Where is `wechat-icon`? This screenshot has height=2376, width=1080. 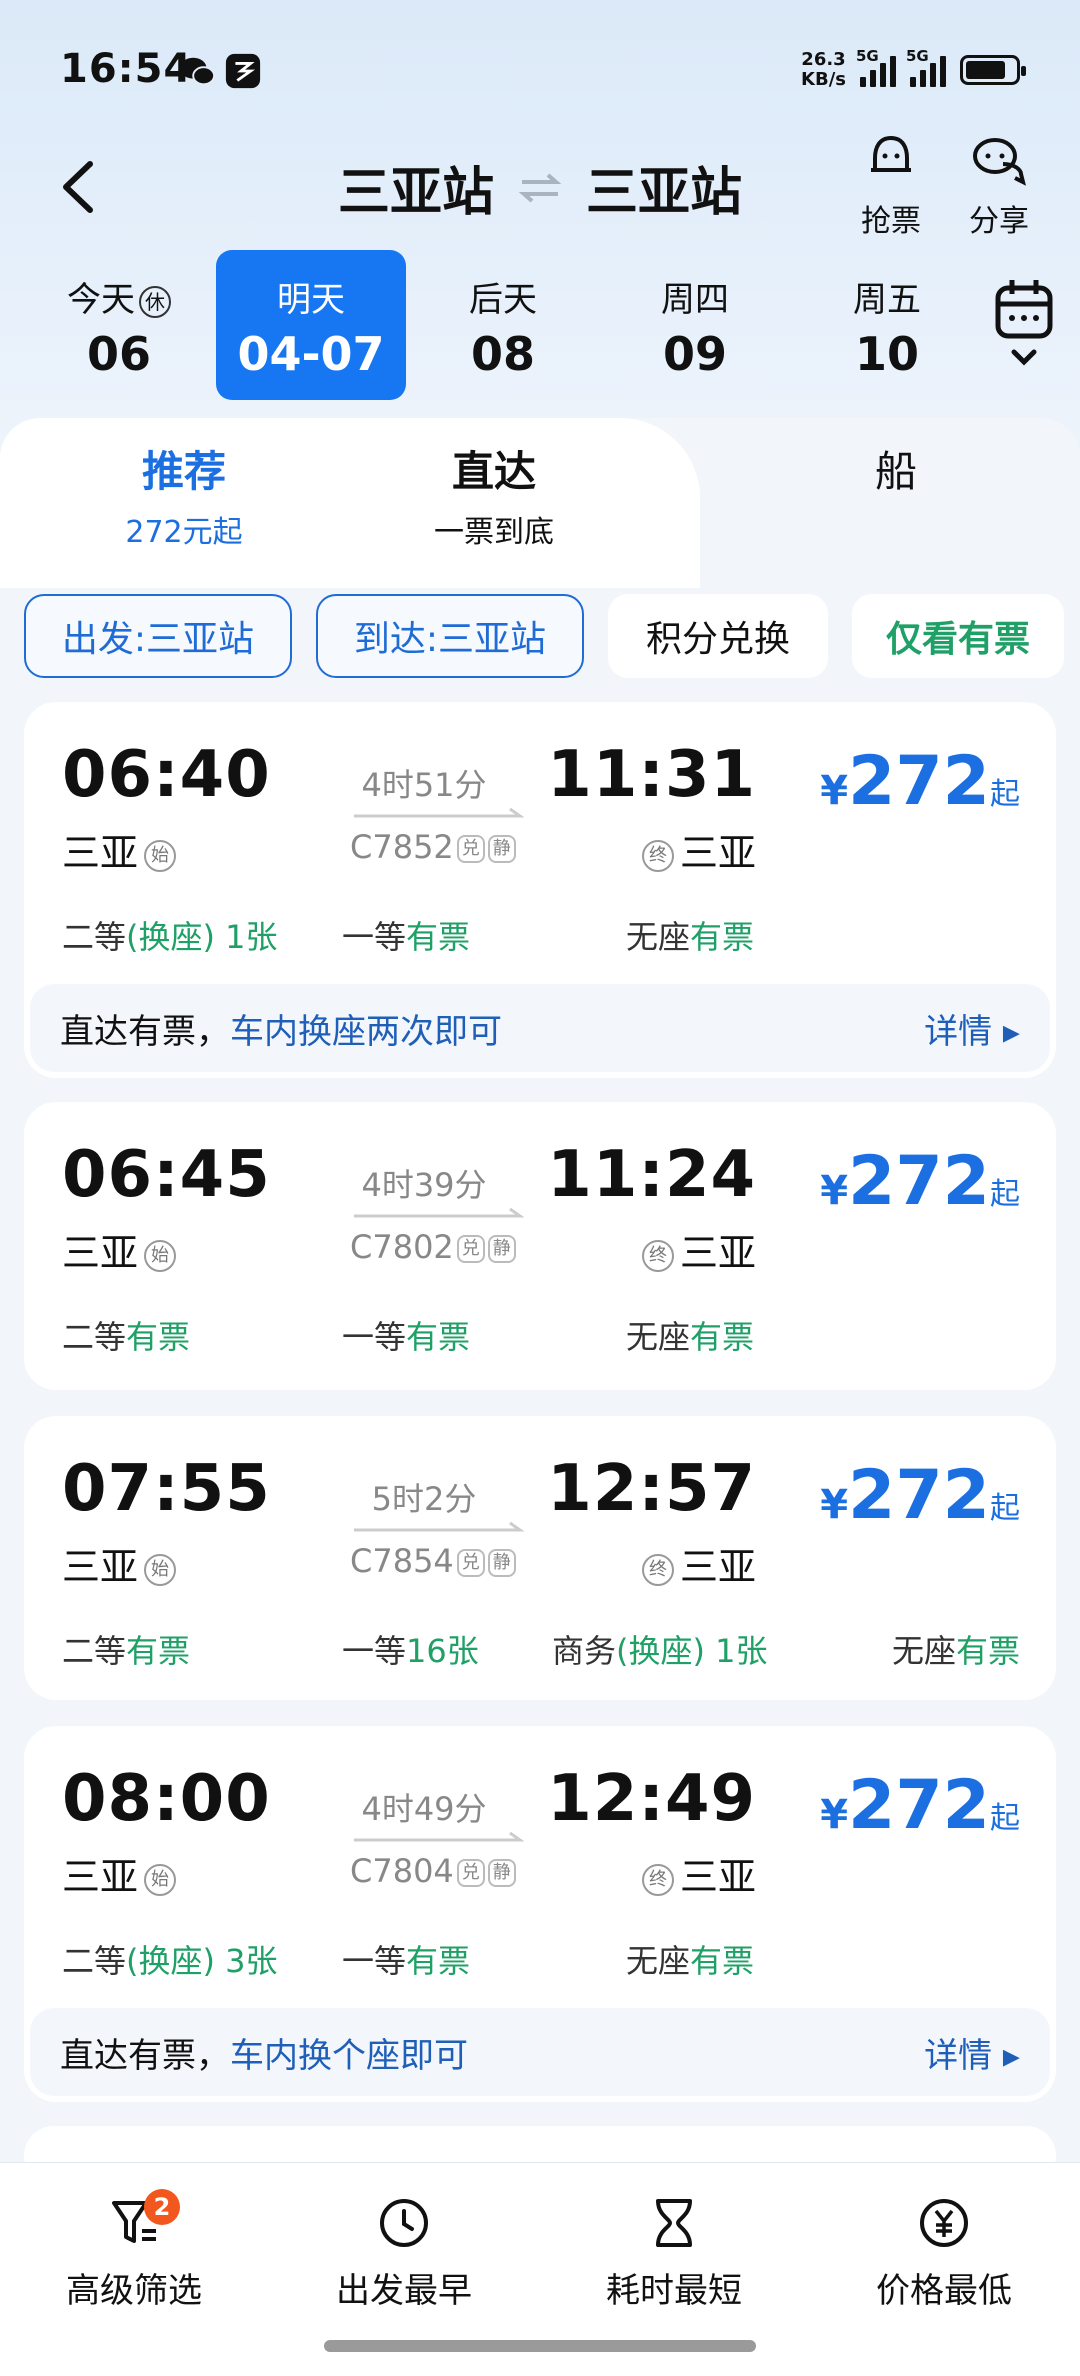 wechat-icon is located at coordinates (197, 71).